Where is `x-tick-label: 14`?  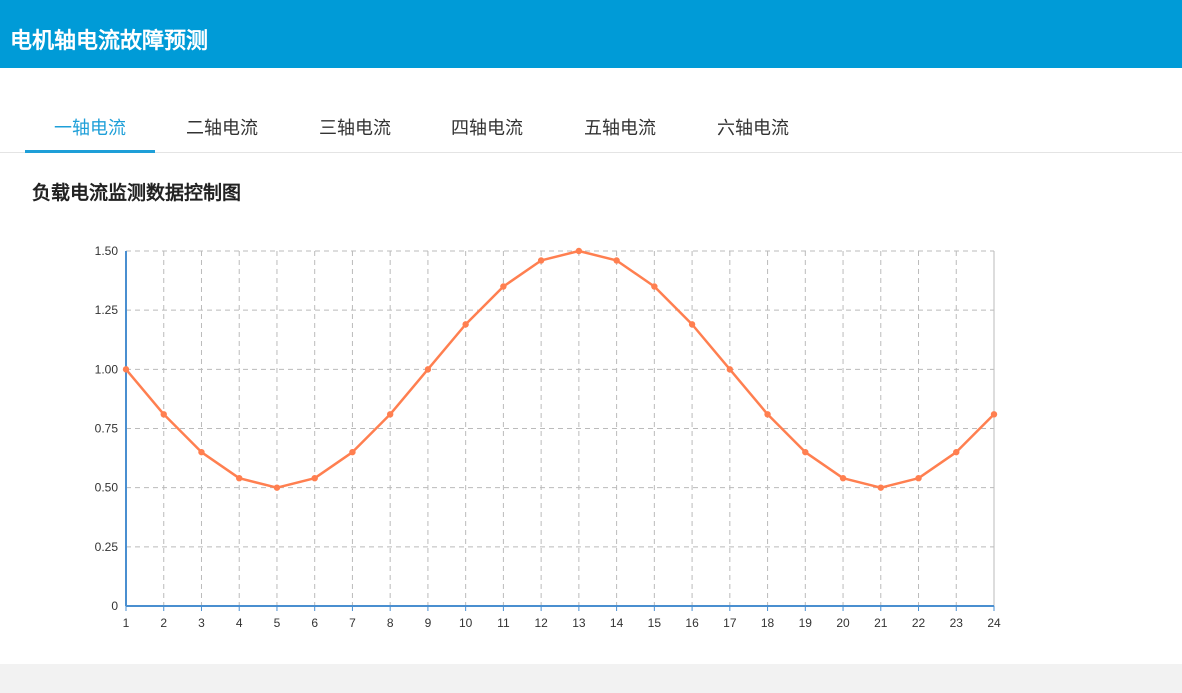 x-tick-label: 14 is located at coordinates (617, 623).